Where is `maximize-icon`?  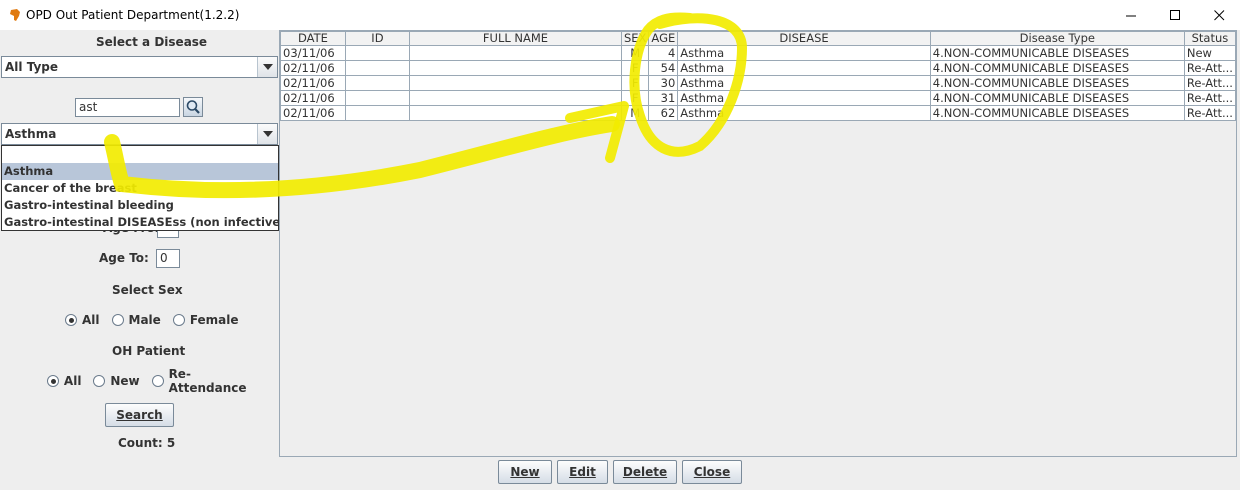
maximize-icon is located at coordinates (1174, 14).